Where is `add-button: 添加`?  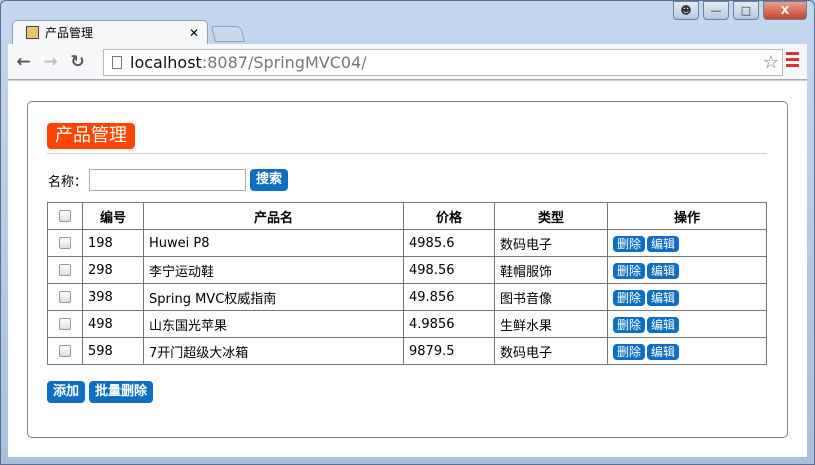 add-button: 添加 is located at coordinates (66, 392).